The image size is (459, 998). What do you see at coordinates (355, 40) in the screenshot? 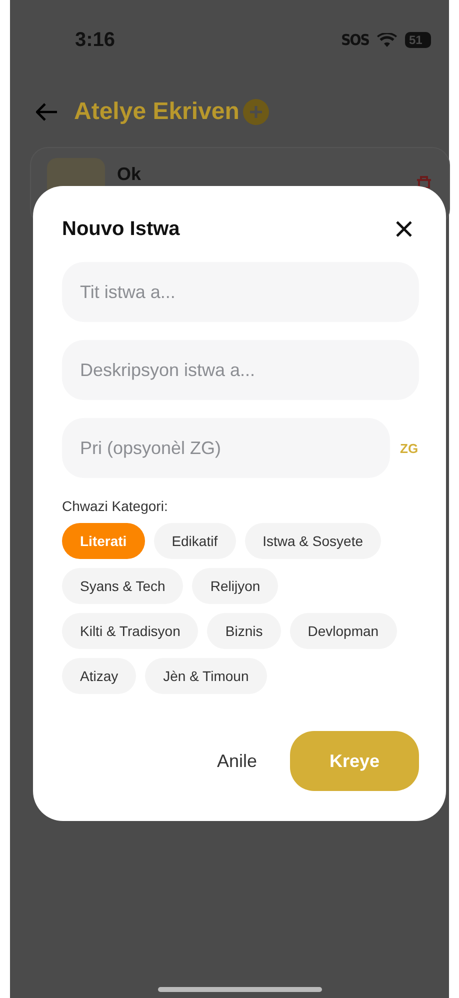
I see `carrier-text: SOS` at bounding box center [355, 40].